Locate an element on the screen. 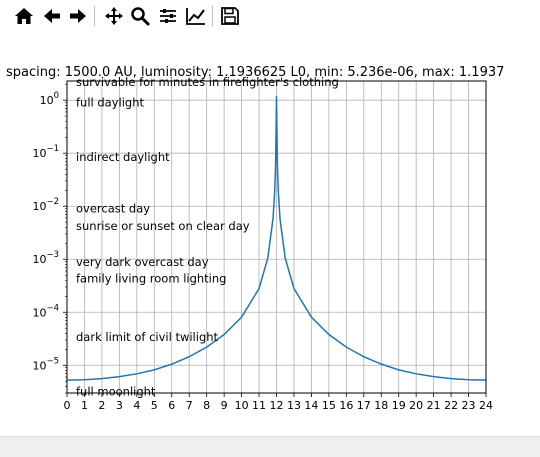  y-tick-label: 10−3 is located at coordinates (45, 258).